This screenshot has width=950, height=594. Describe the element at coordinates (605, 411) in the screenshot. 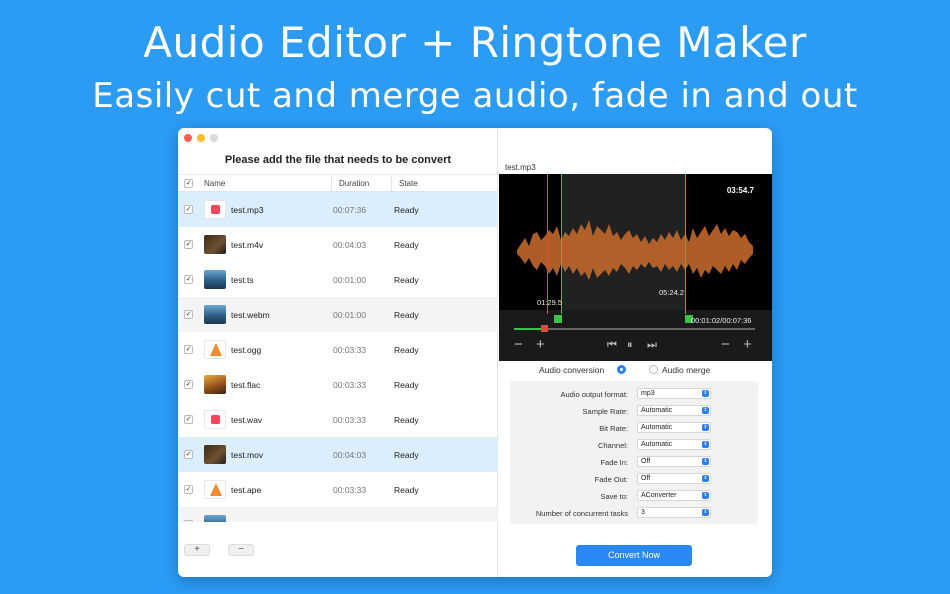

I see `setting-label: Sample Rate:` at that location.